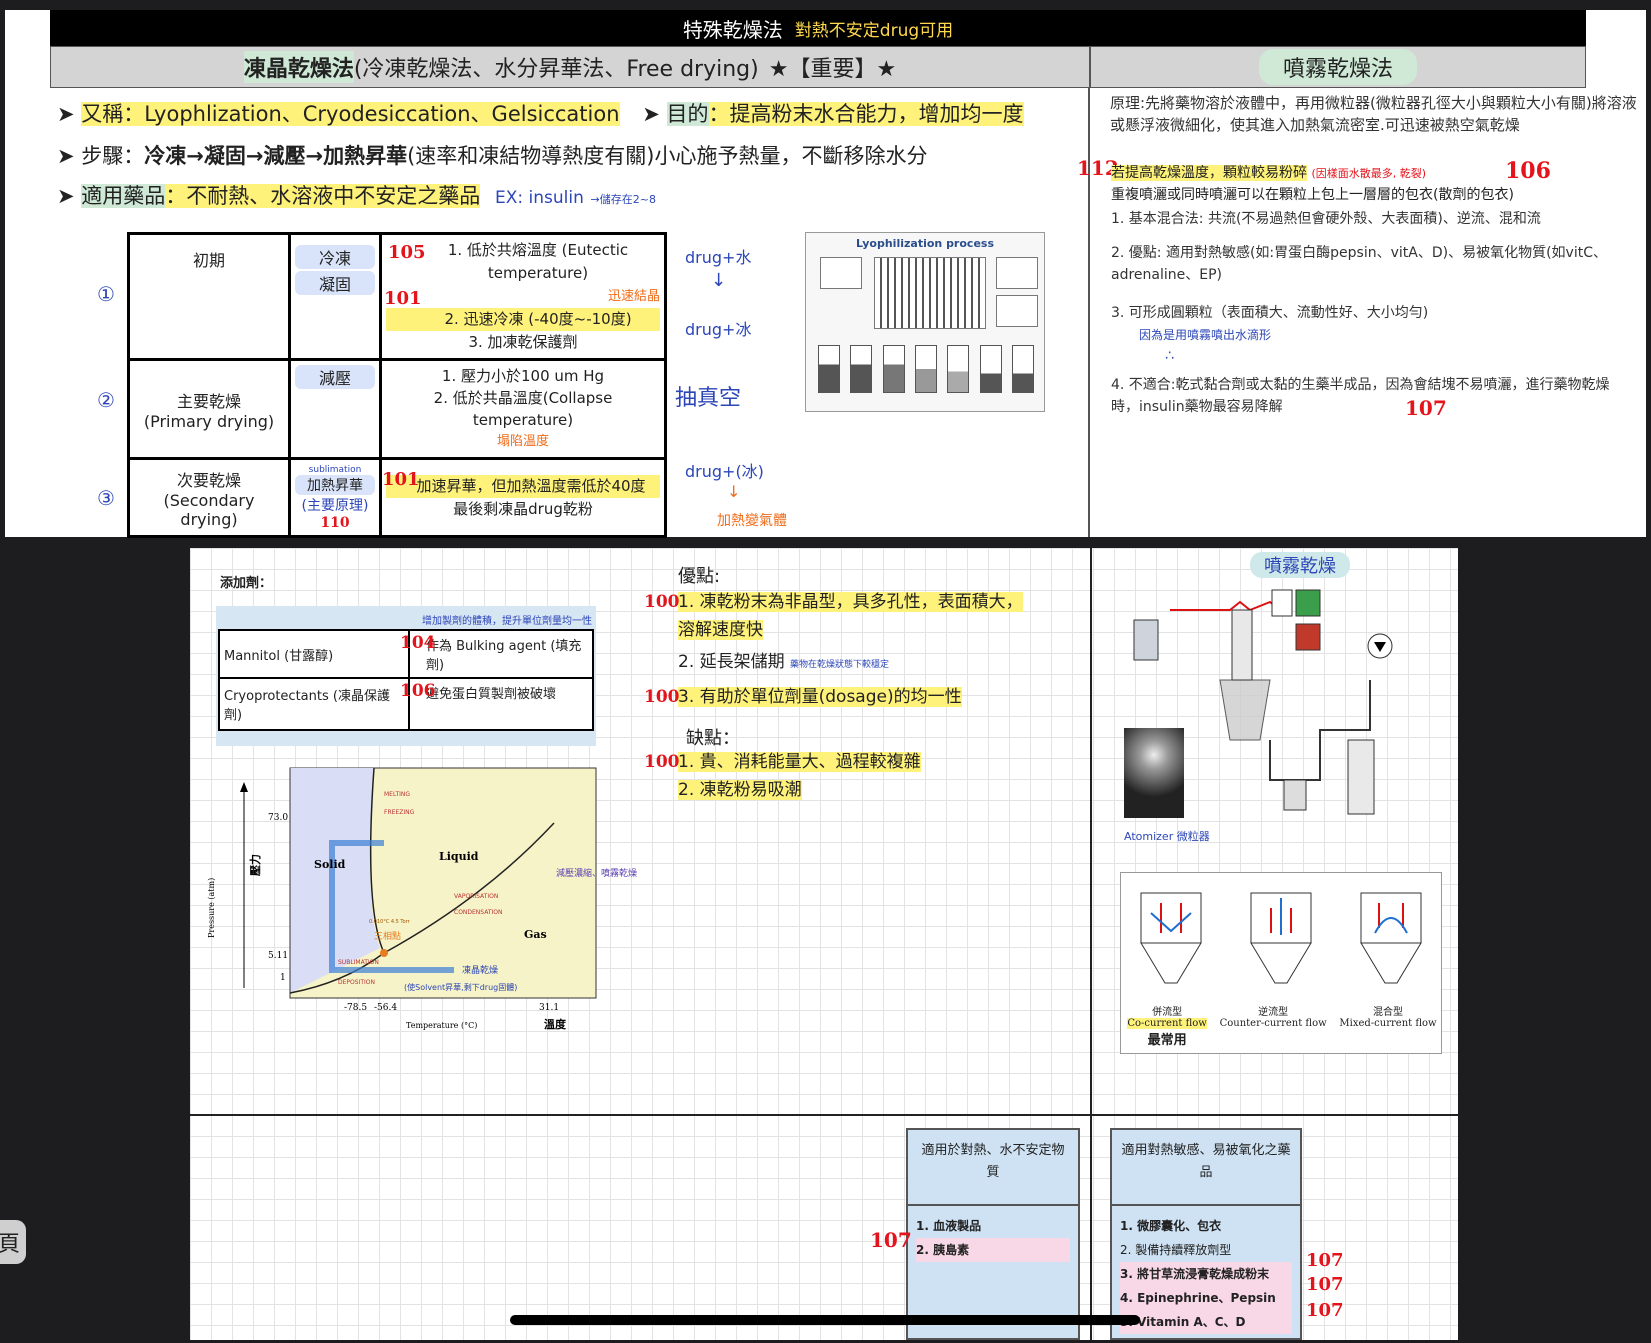  Describe the element at coordinates (1206, 1168) in the screenshot. I see `table-header: 適用對熱敏感、易被氧化之藥品` at that location.